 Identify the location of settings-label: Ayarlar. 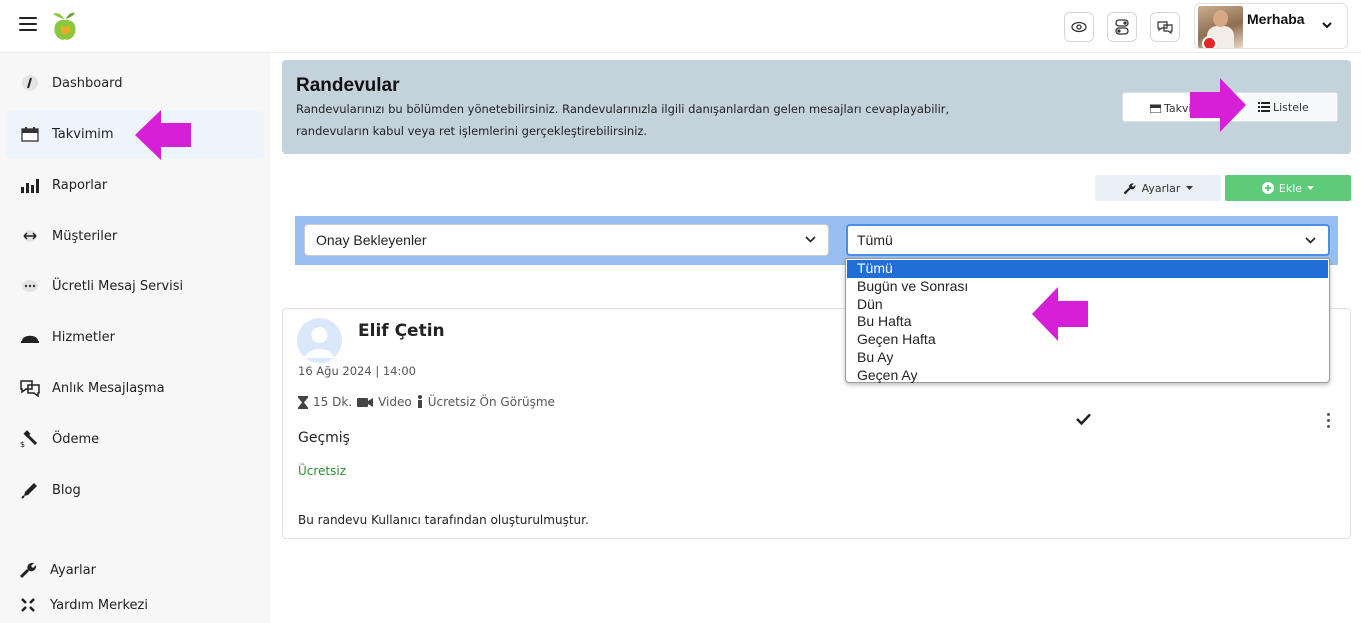
(1161, 188).